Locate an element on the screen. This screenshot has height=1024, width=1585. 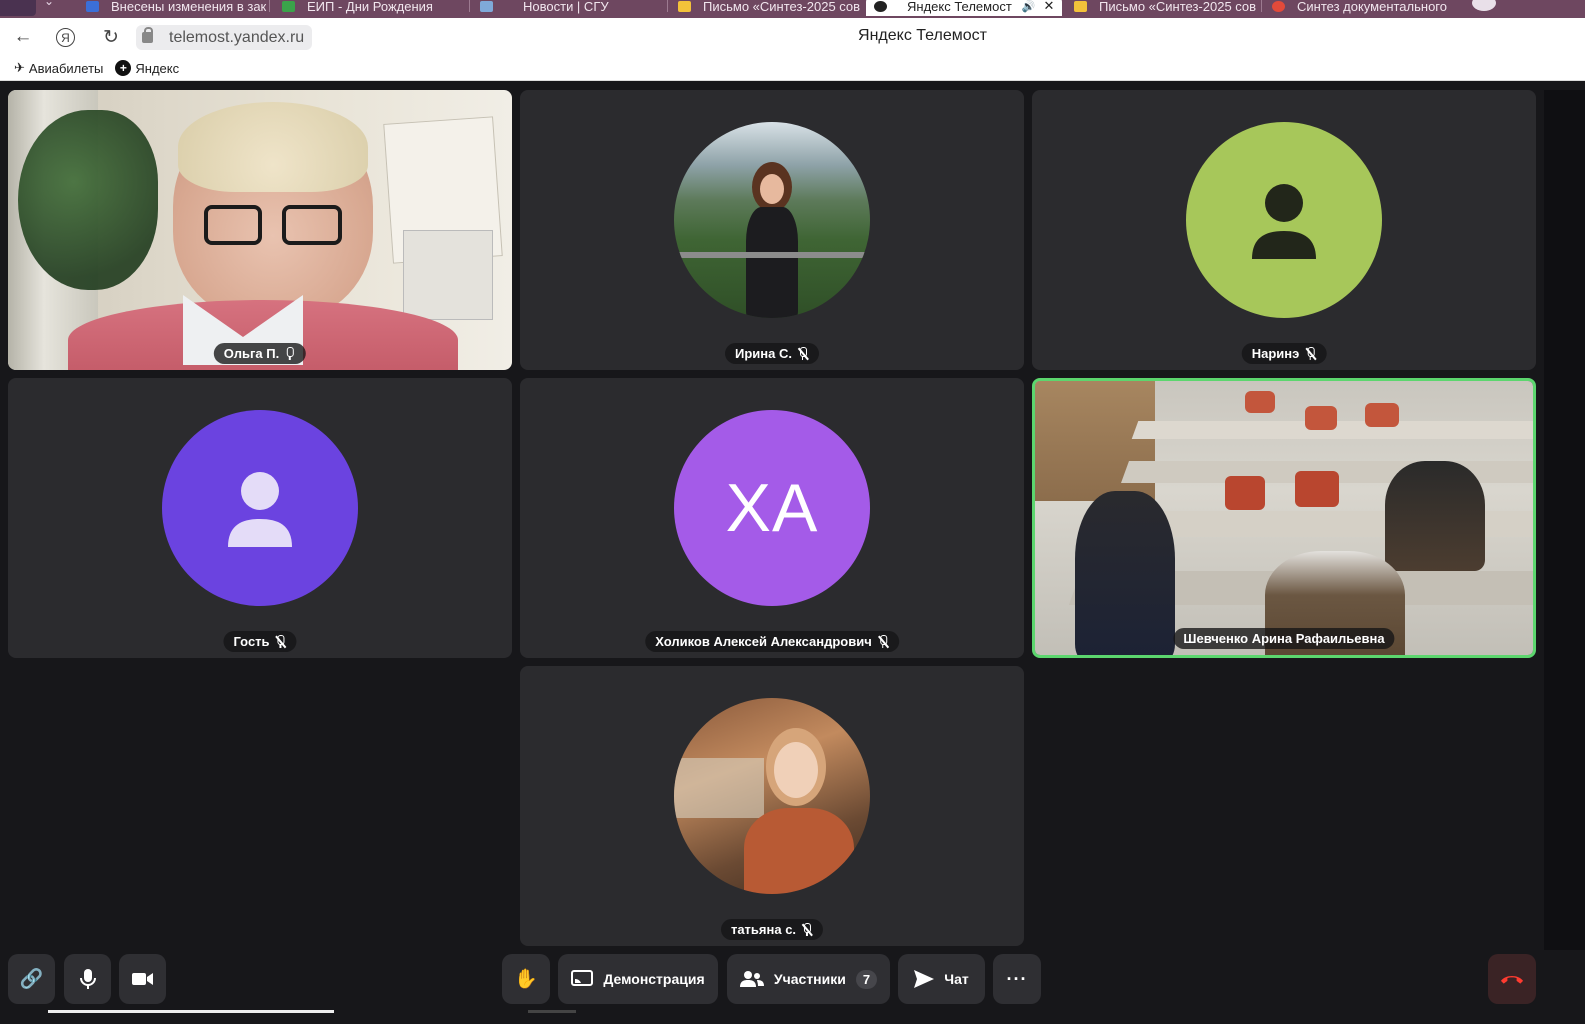
bookmark-yandex: + Яндекс is located at coordinates (147, 68).